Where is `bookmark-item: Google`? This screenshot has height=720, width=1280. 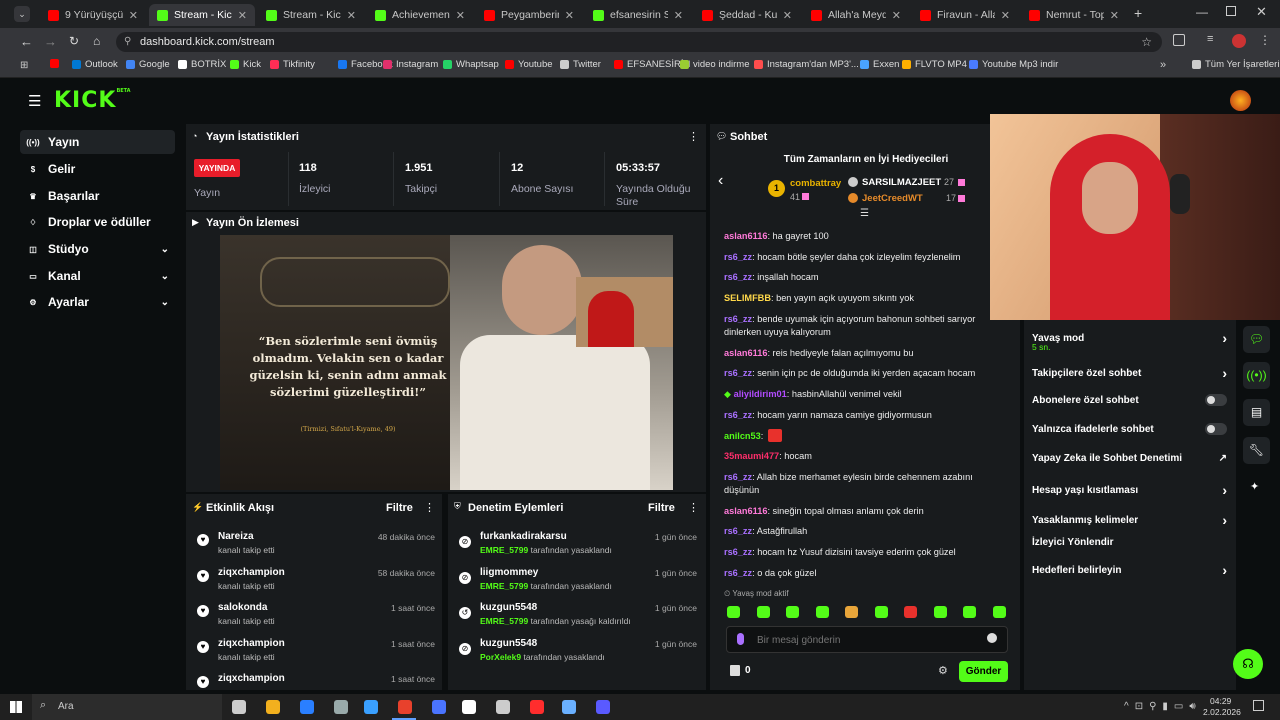
bookmark-item: Google is located at coordinates (148, 64).